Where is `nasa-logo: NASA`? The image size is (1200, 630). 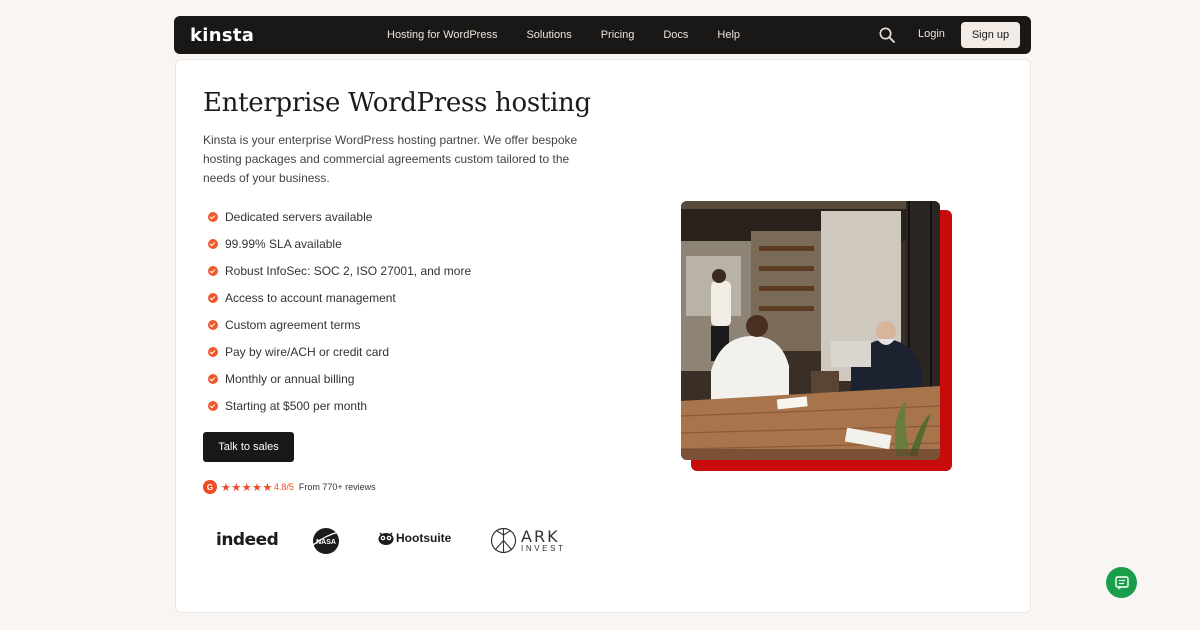 nasa-logo: NASA is located at coordinates (326, 541).